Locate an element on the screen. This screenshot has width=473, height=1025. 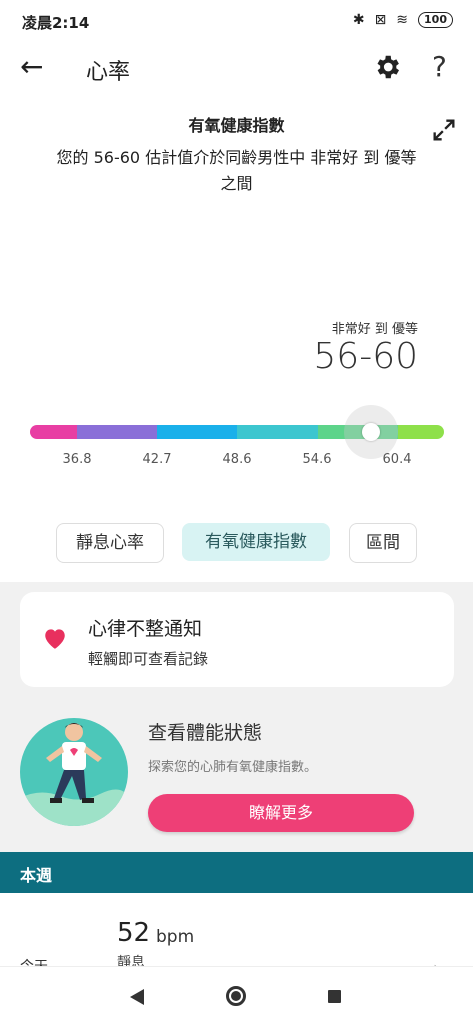
runner-illustration is located at coordinates (74, 774).